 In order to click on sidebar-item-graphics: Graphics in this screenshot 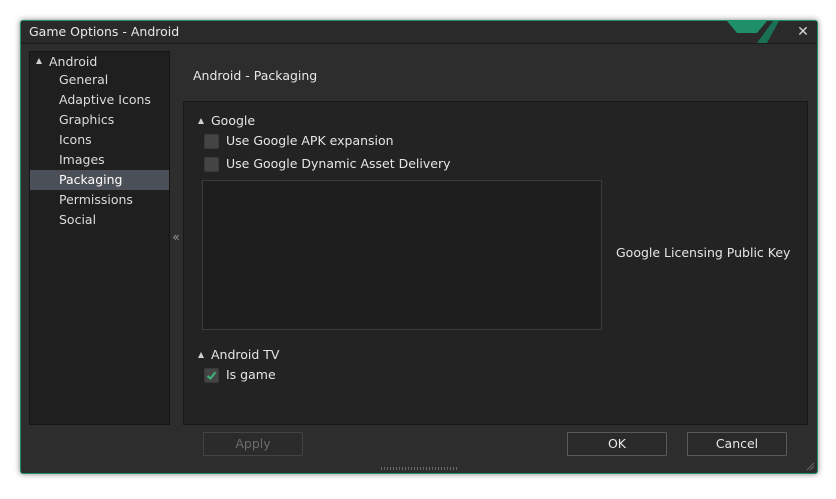, I will do `click(99, 120)`.